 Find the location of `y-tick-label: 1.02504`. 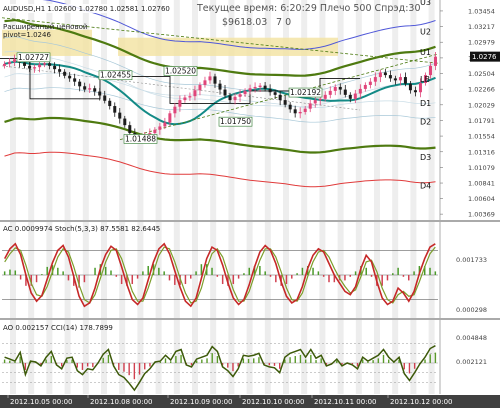

y-tick-label: 1.02504 is located at coordinates (481, 74).